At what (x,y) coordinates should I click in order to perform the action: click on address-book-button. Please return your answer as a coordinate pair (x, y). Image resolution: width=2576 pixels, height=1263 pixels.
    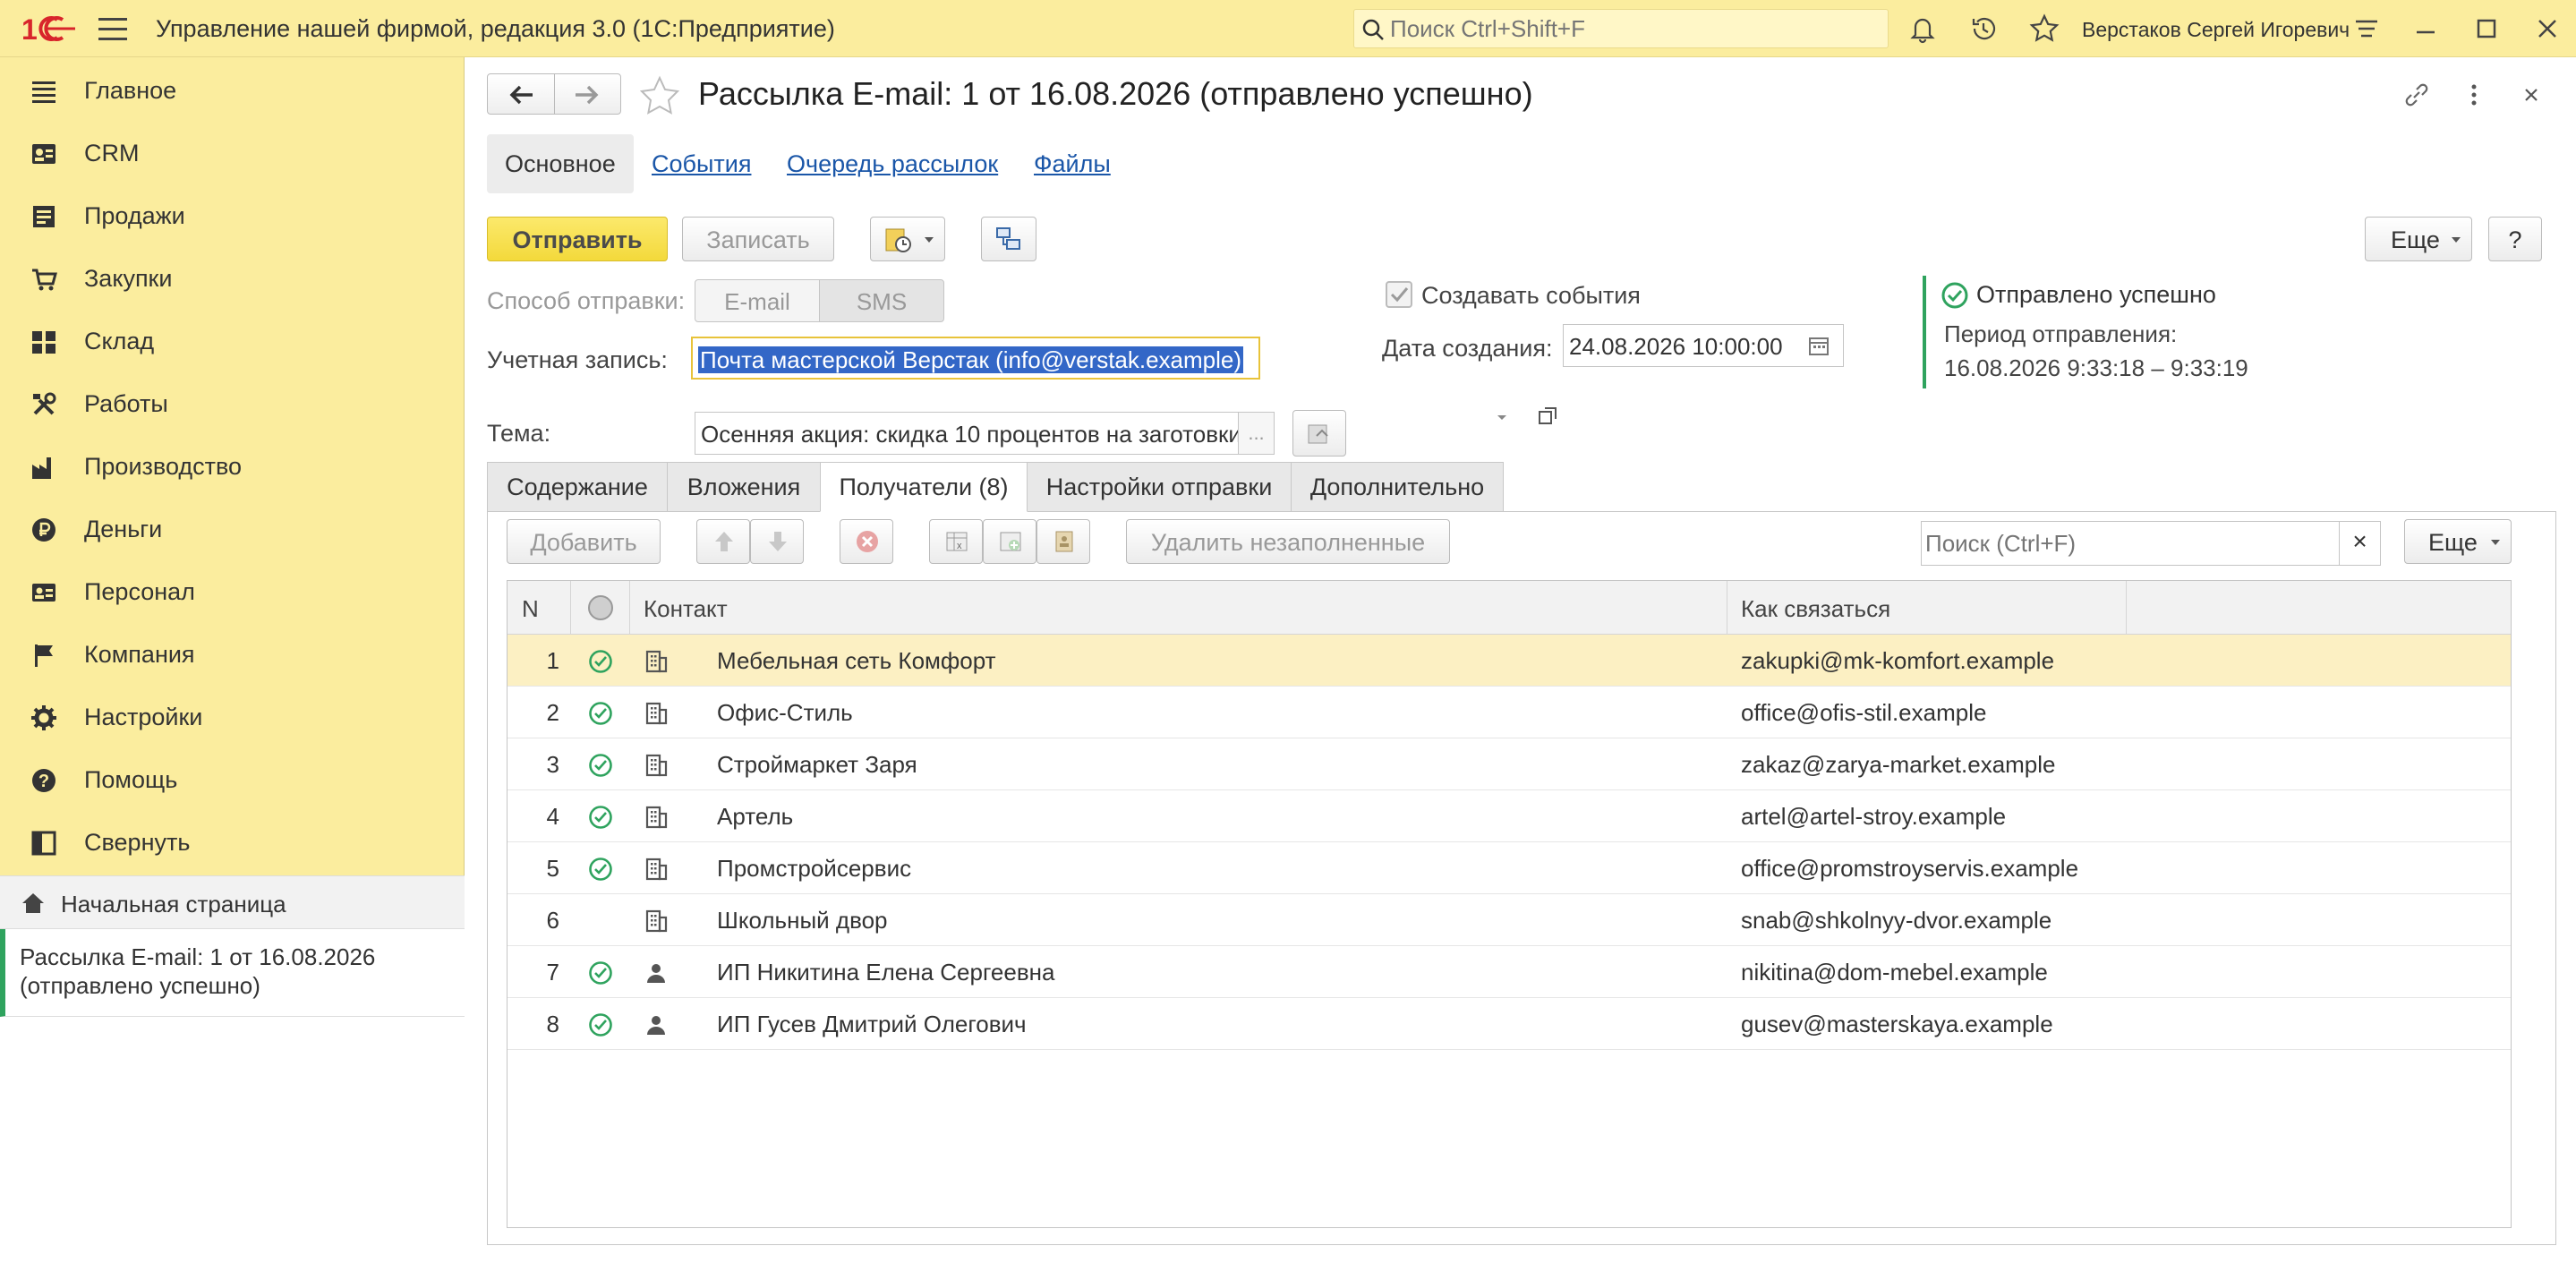
    Looking at the image, I should click on (1063, 541).